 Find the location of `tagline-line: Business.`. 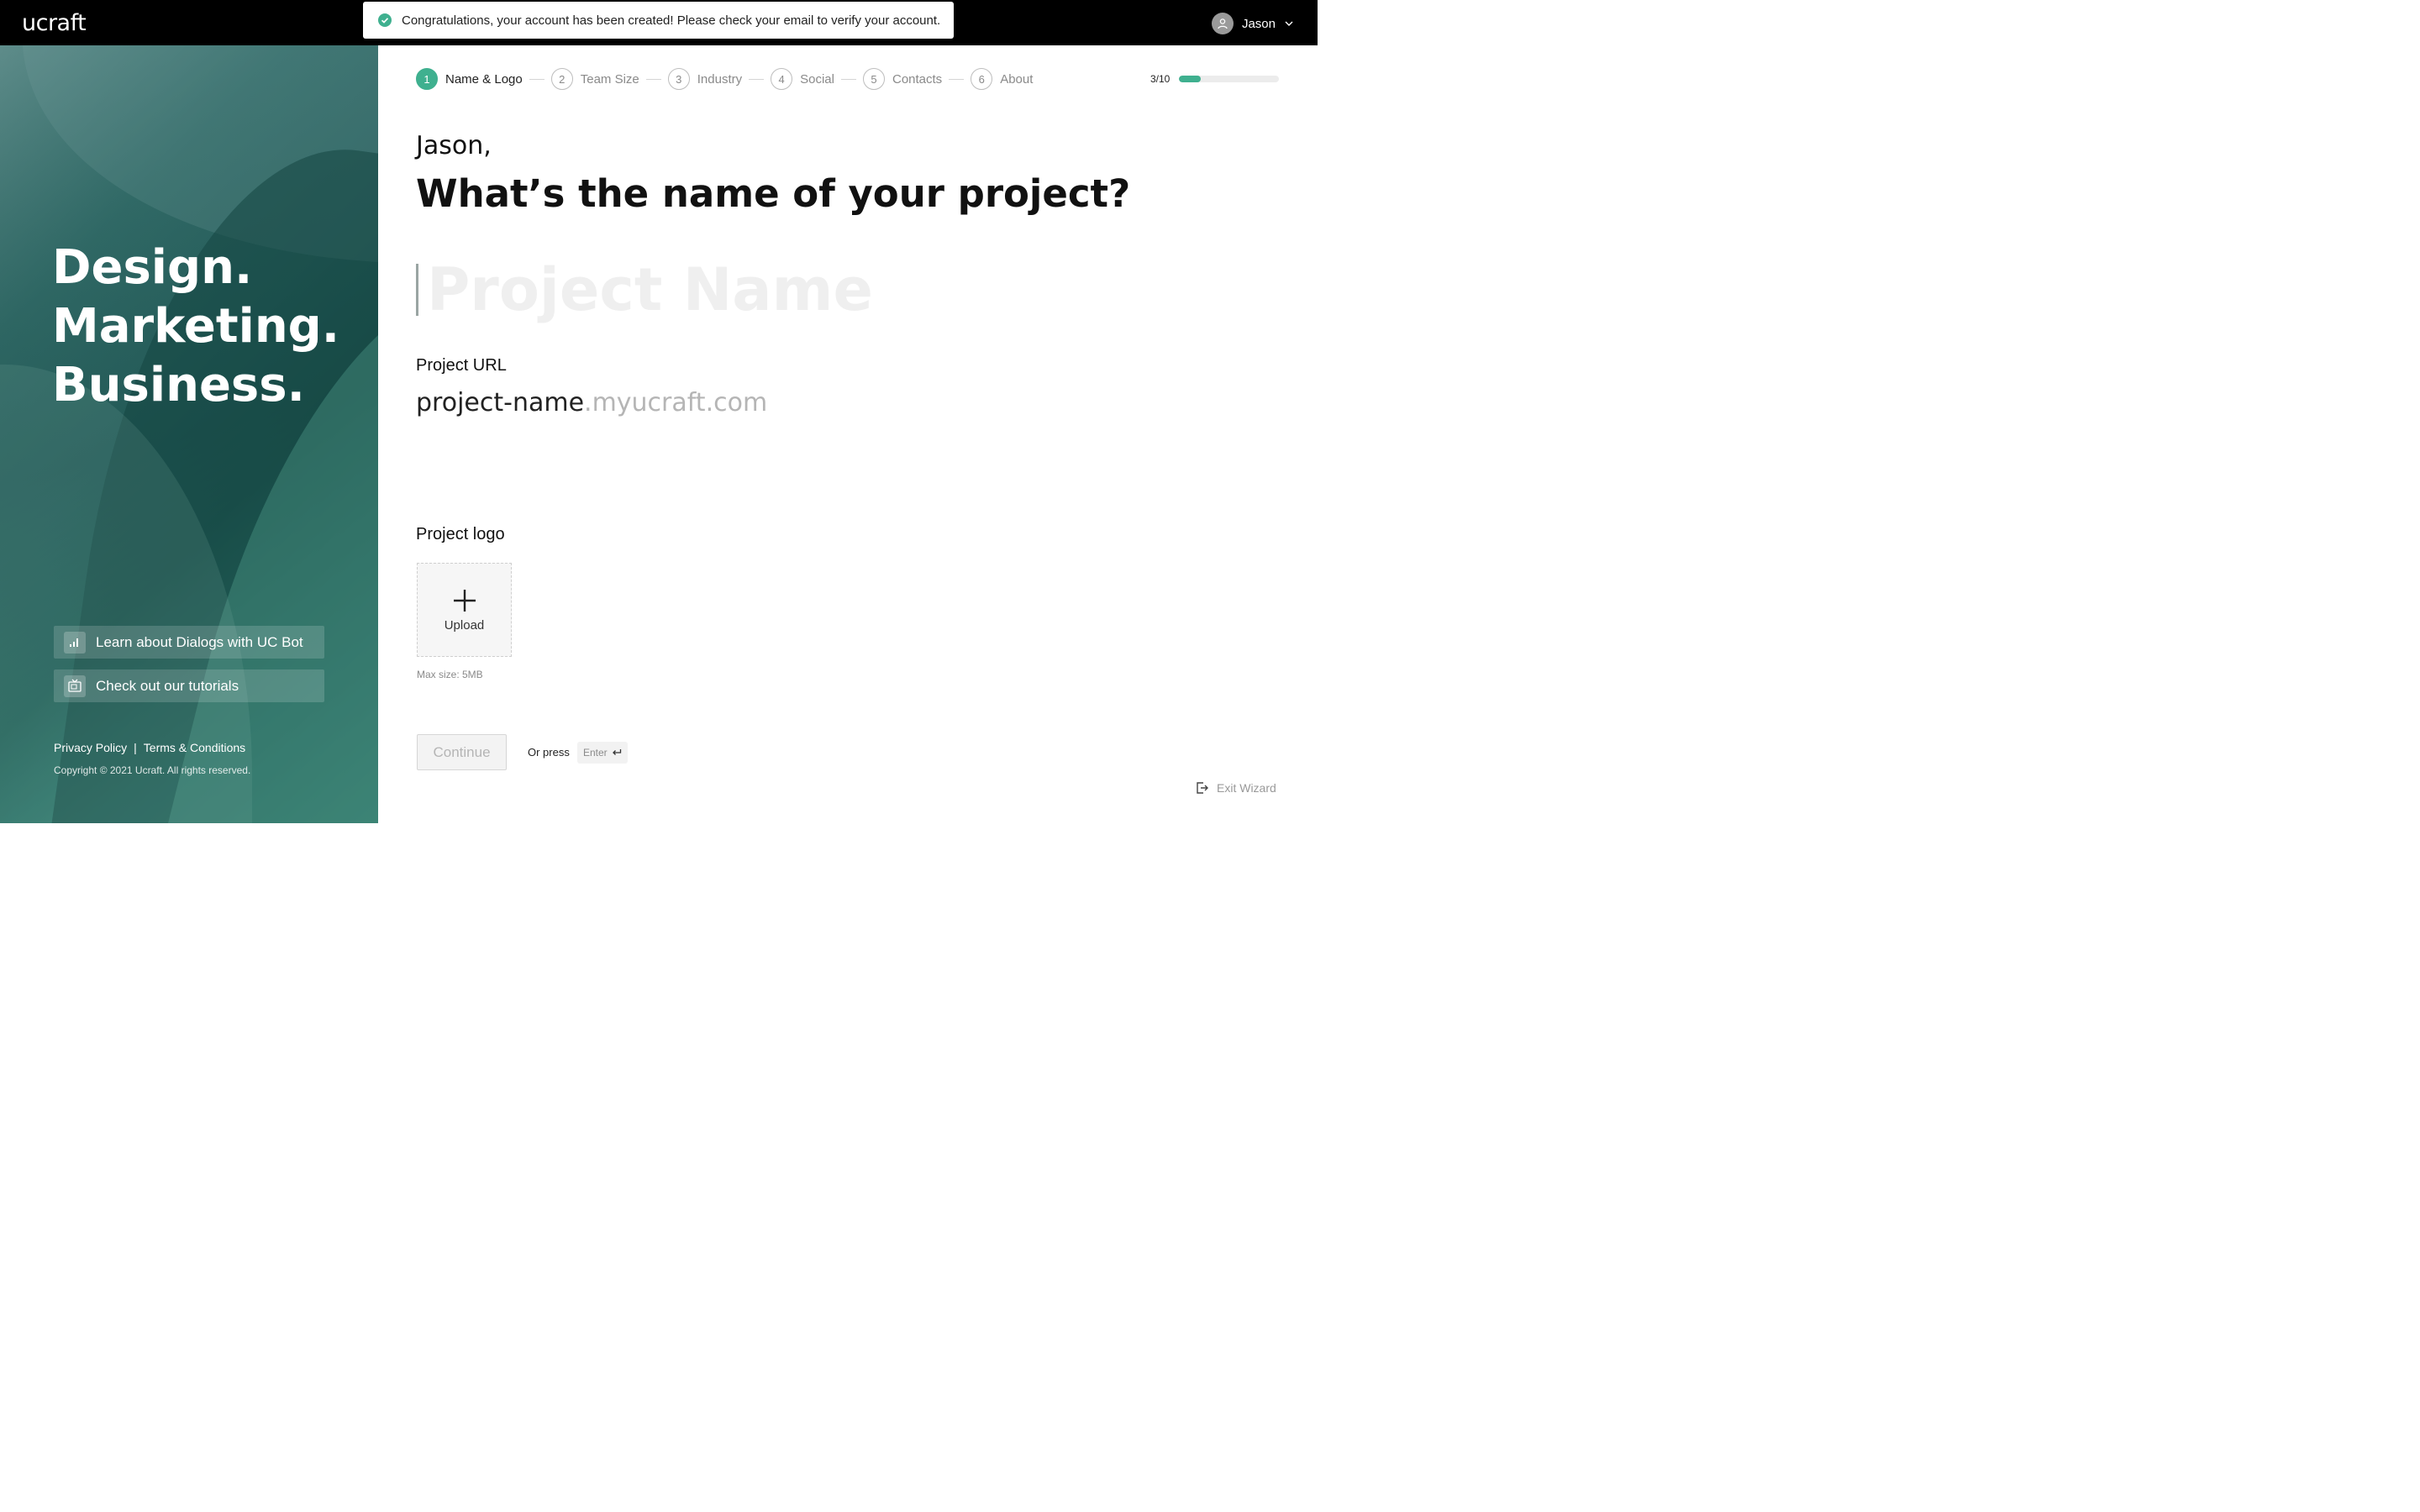

tagline-line: Business. is located at coordinates (178, 385).